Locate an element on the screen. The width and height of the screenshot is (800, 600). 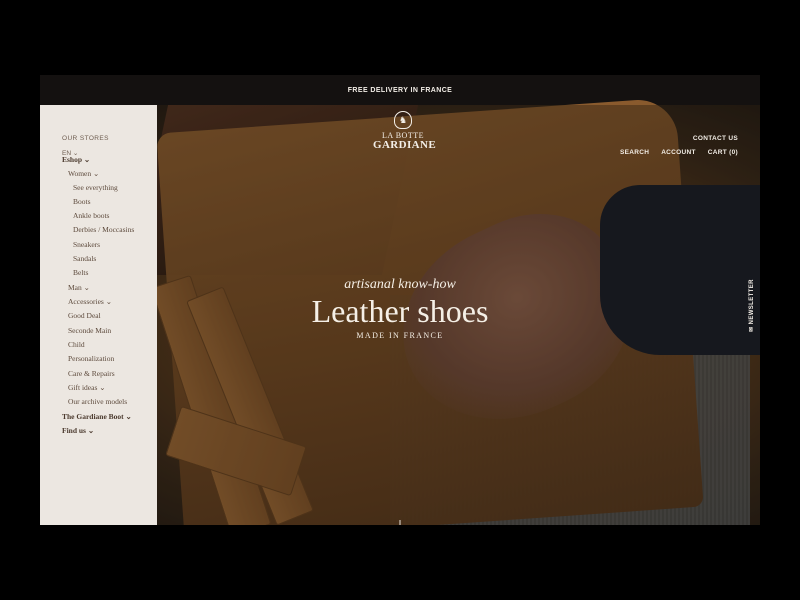
hero-headline: Leather shoes is located at coordinates (400, 311).